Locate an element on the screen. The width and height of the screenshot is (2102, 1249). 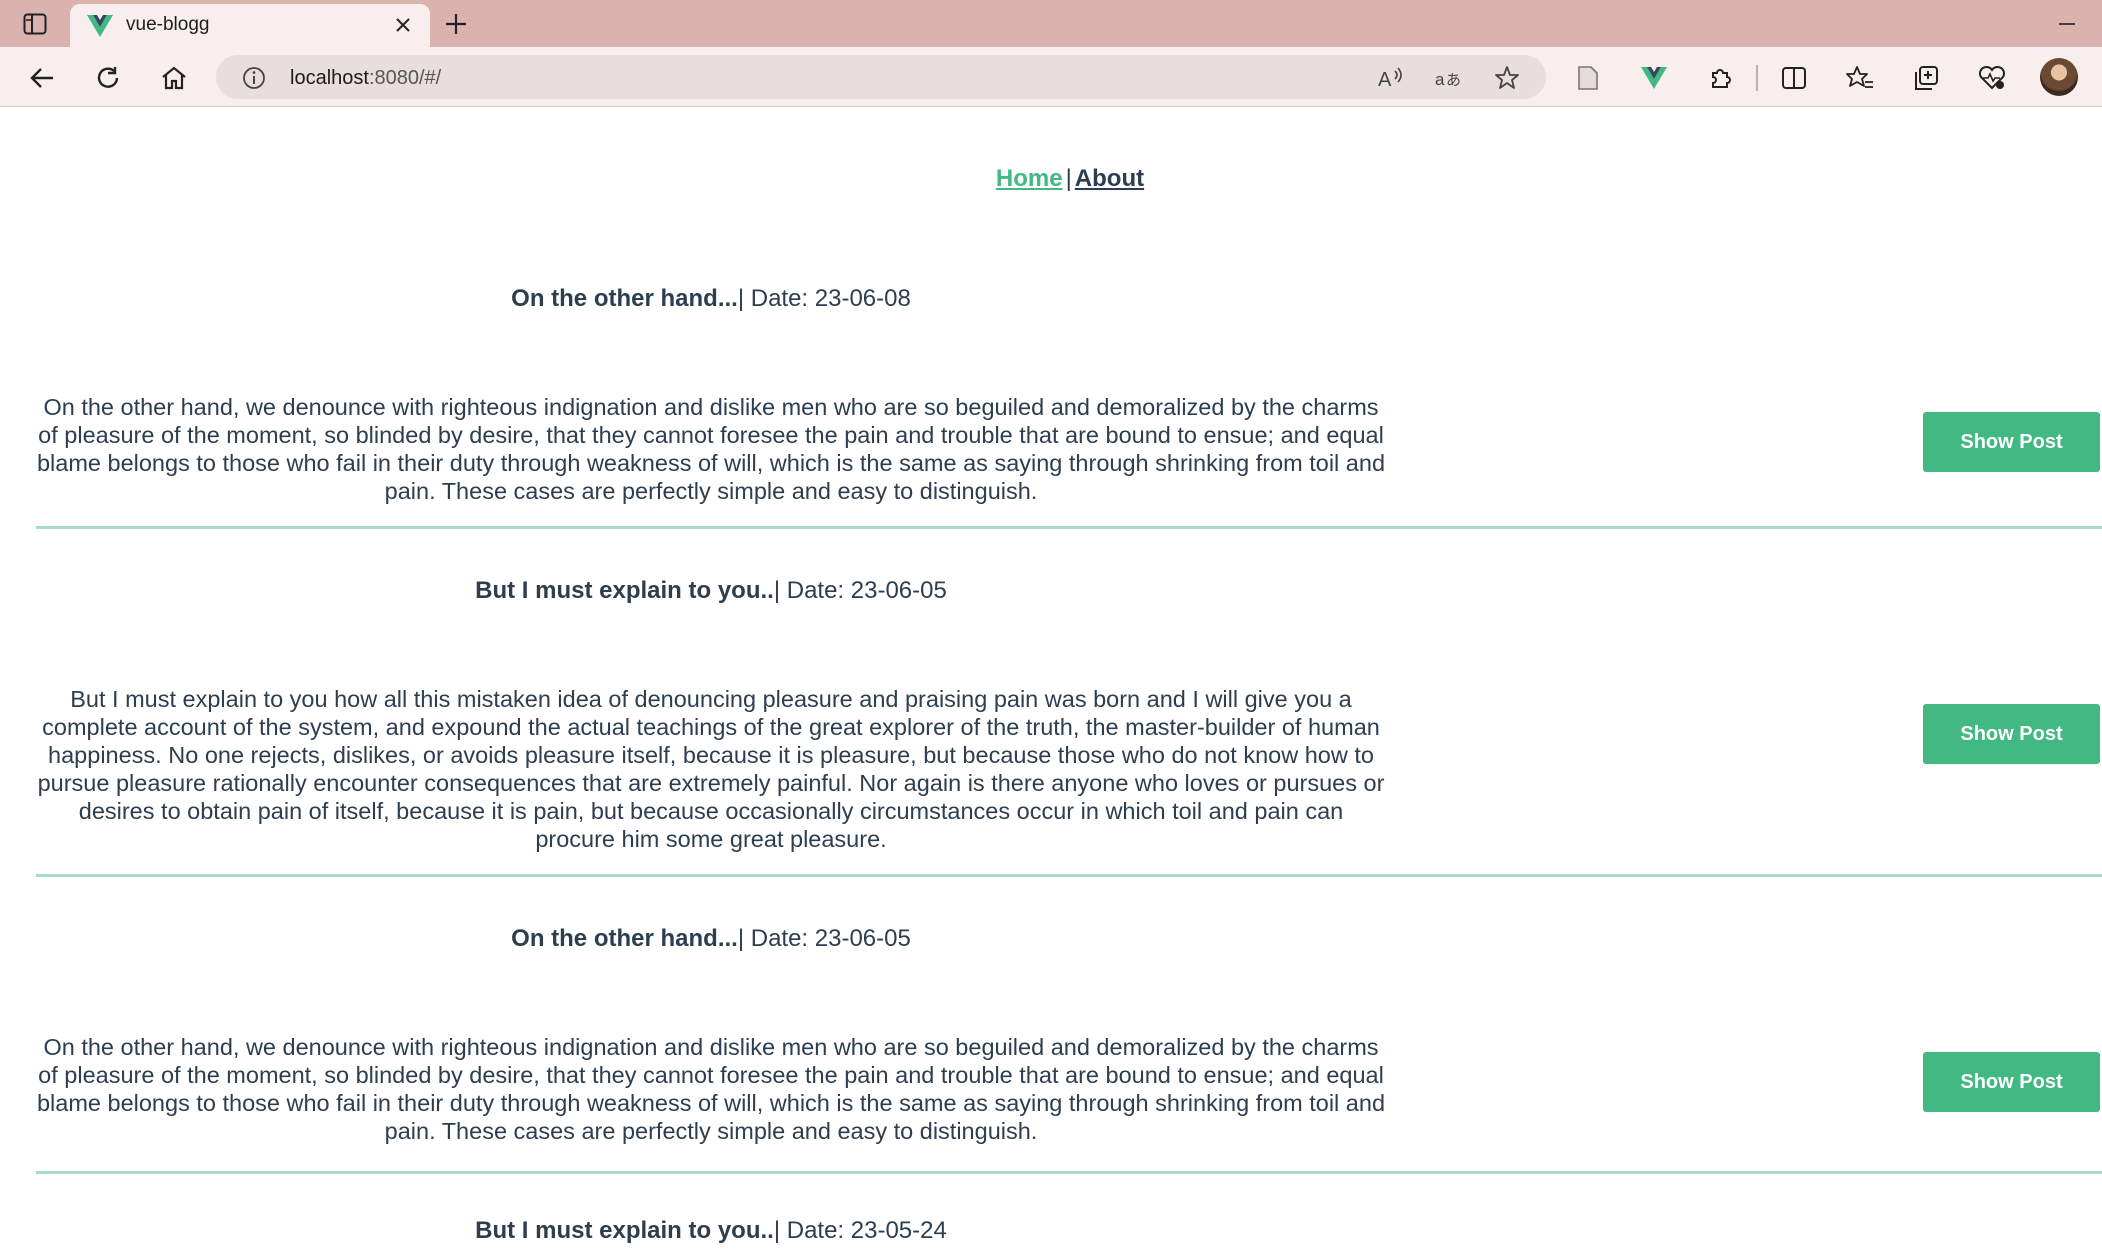
post-date: | Date: 23-06-08 is located at coordinates (824, 298).